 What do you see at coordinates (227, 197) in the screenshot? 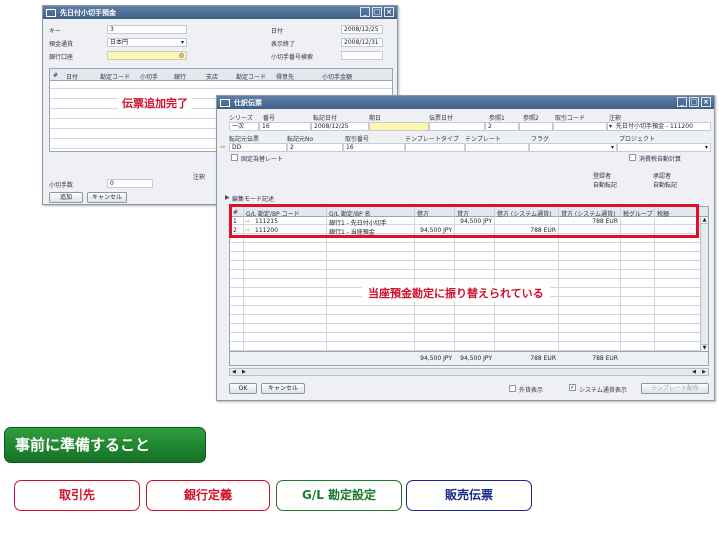
I see `expand-arrow-icon: ▶` at bounding box center [227, 197].